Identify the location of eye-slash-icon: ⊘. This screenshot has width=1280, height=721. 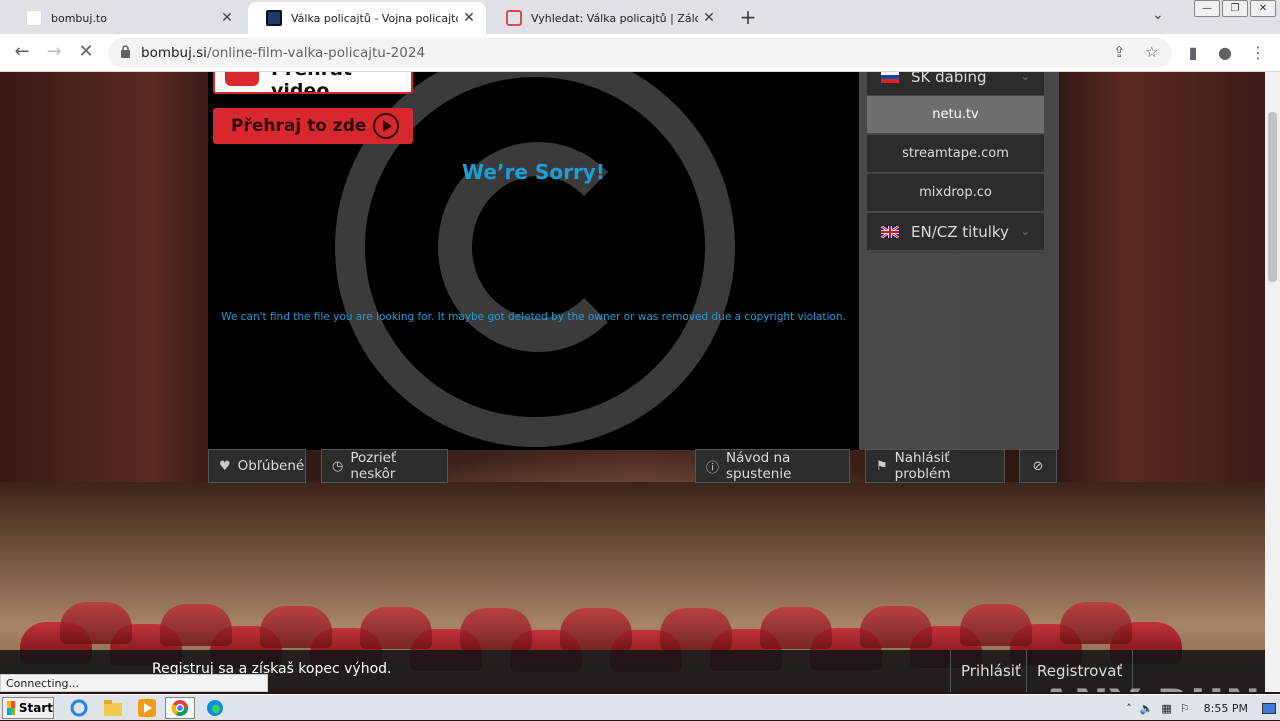
(1038, 466).